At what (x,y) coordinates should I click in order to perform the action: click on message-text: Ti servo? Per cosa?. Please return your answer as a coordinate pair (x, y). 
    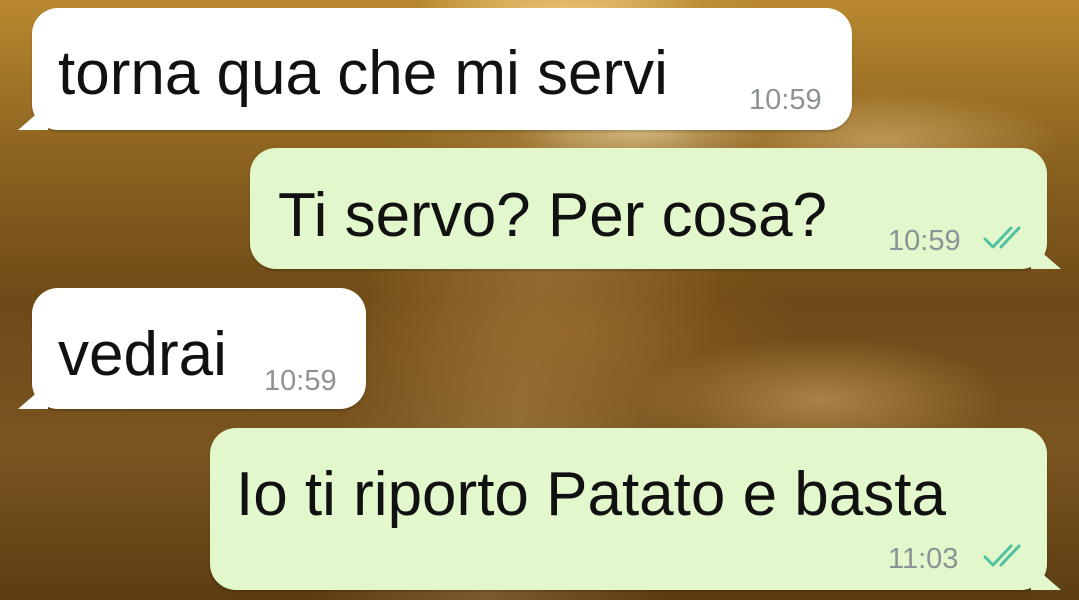
    Looking at the image, I should click on (553, 215).